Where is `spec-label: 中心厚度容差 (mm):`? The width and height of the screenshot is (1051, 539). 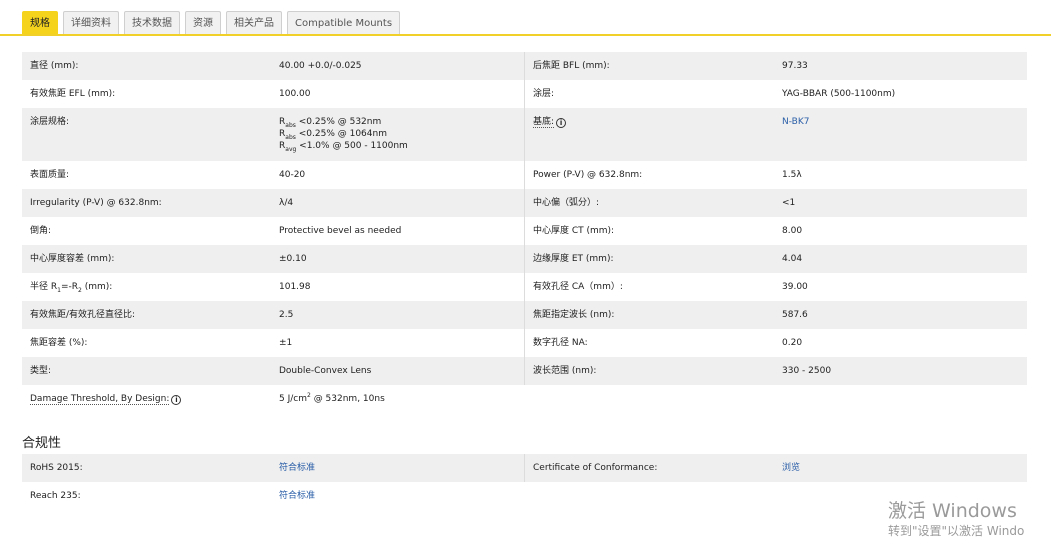 spec-label: 中心厚度容差 (mm): is located at coordinates (72, 259).